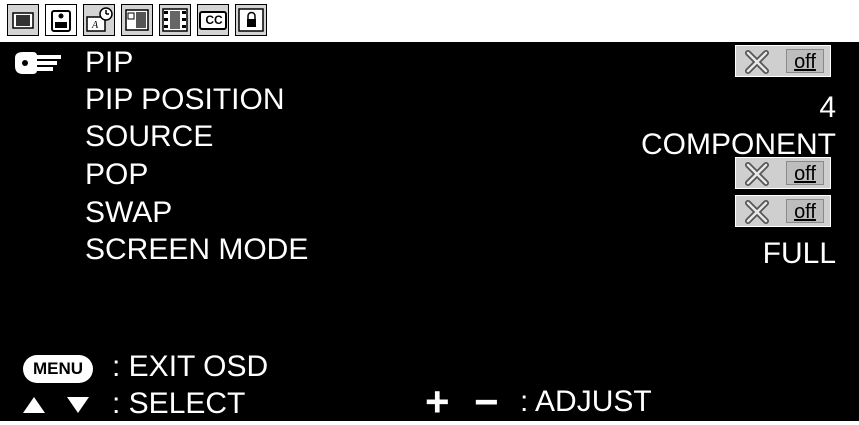  I want to click on screen-mode-value: FULL, so click(799, 254).